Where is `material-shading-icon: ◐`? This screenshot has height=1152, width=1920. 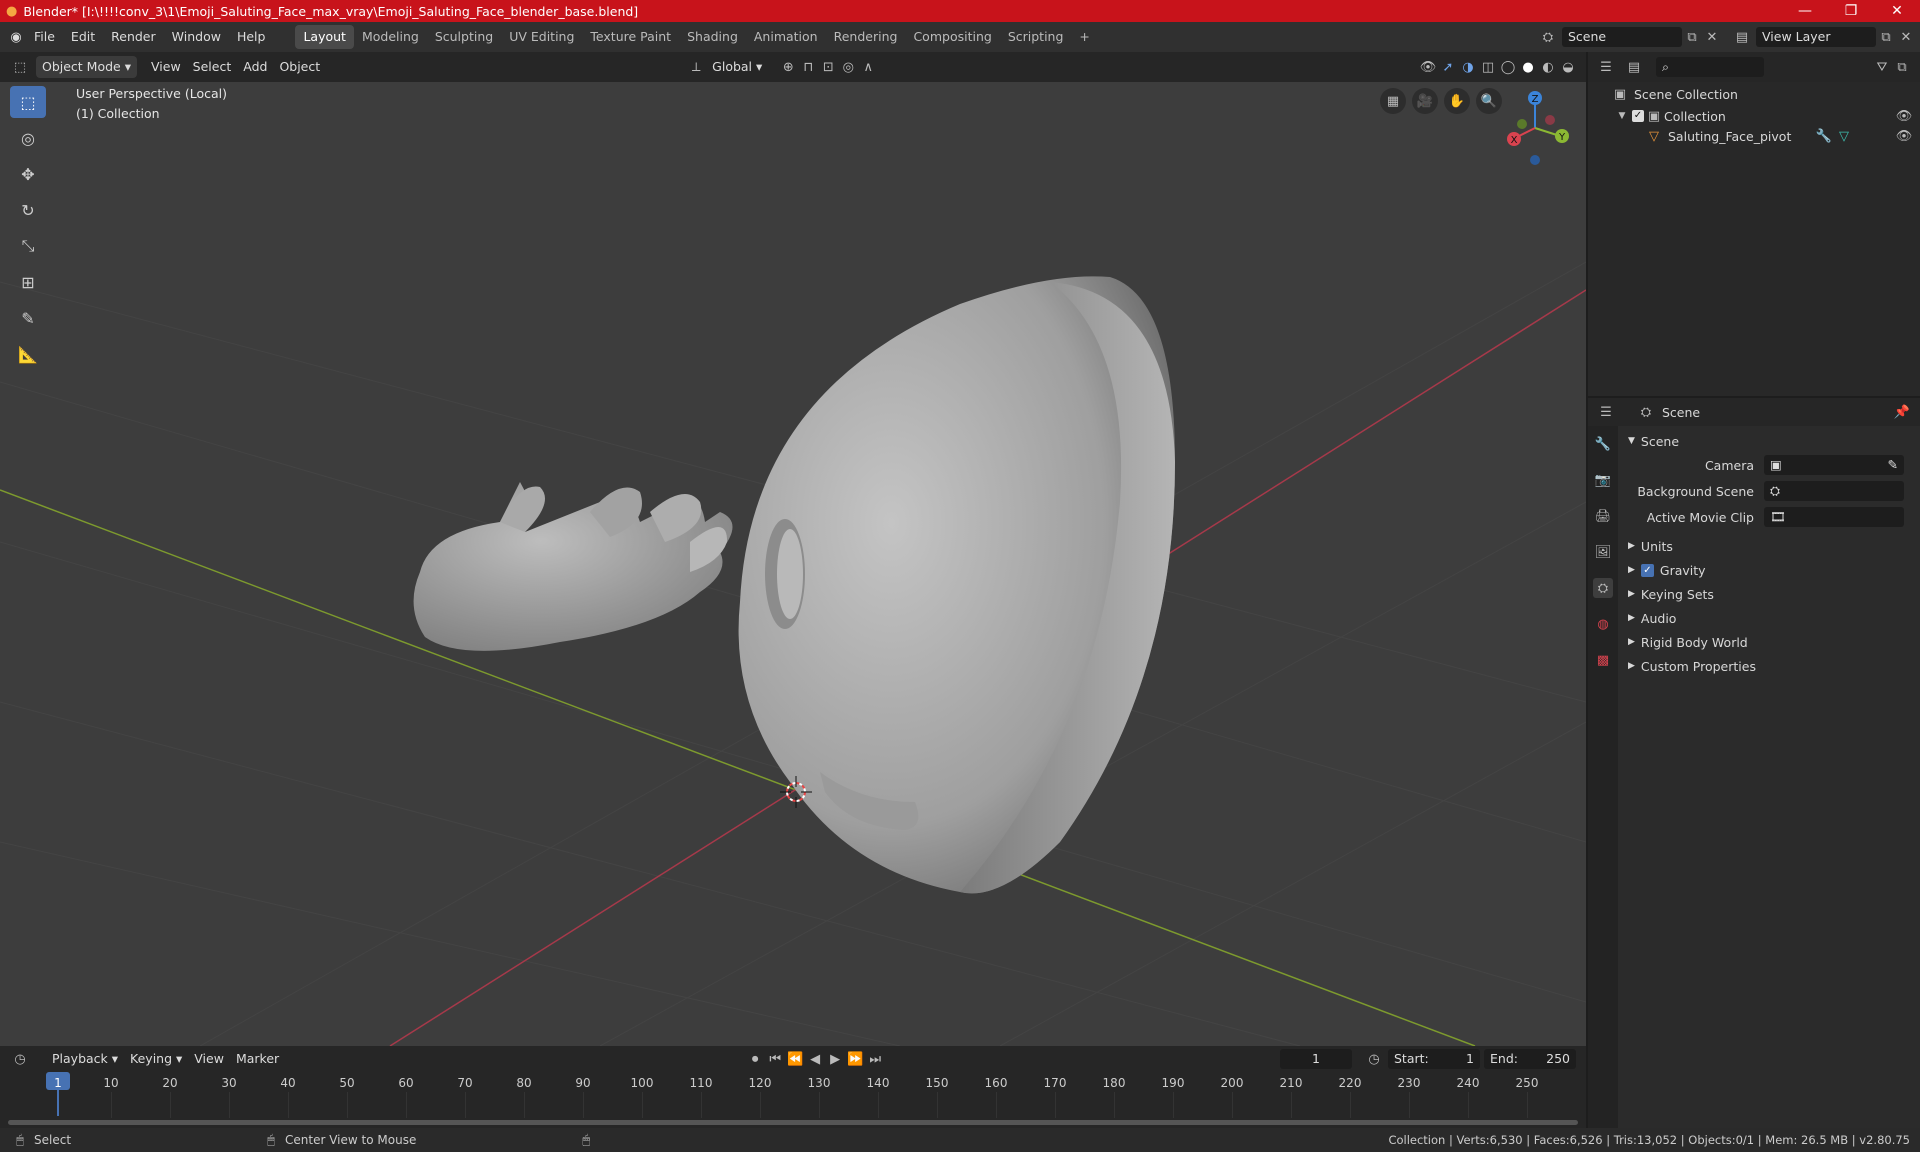 material-shading-icon: ◐ is located at coordinates (1548, 67).